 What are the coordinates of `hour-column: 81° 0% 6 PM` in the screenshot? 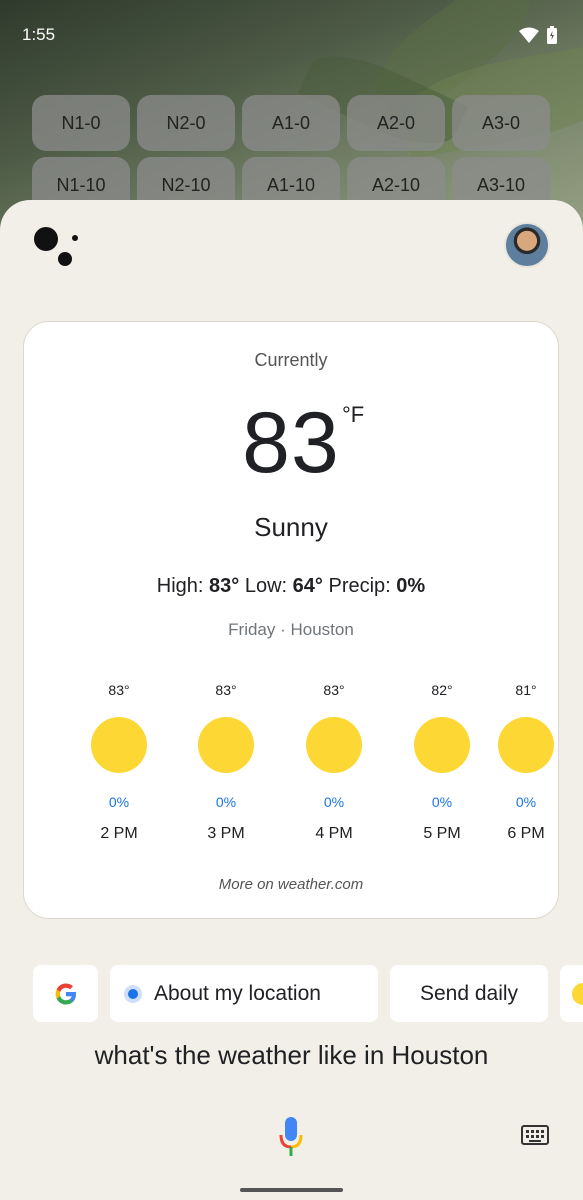 It's located at (523, 762).